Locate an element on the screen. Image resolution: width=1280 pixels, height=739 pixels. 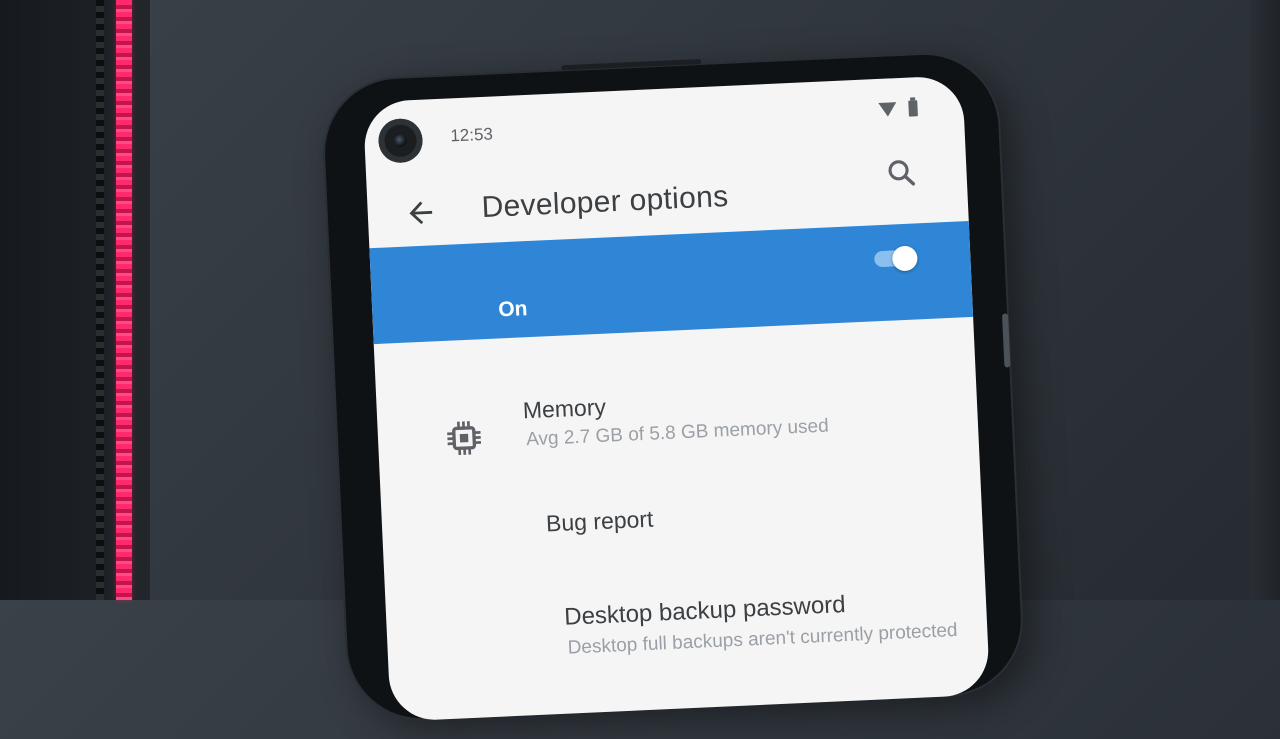
phone-side-button is located at coordinates (1006, 340).